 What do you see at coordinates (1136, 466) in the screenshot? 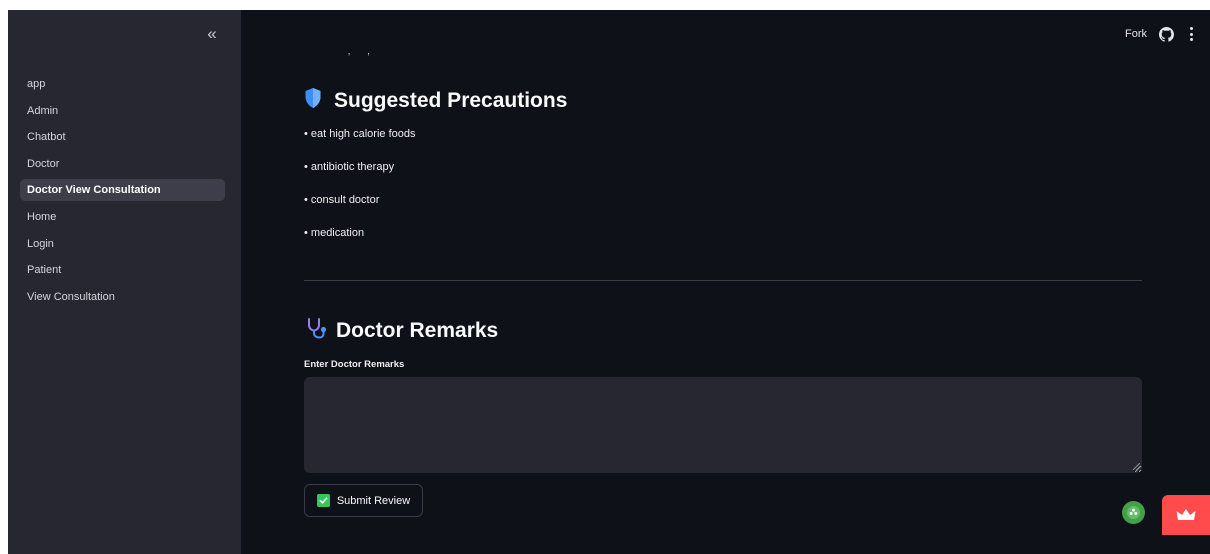
I see `textarea-resize-handle` at bounding box center [1136, 466].